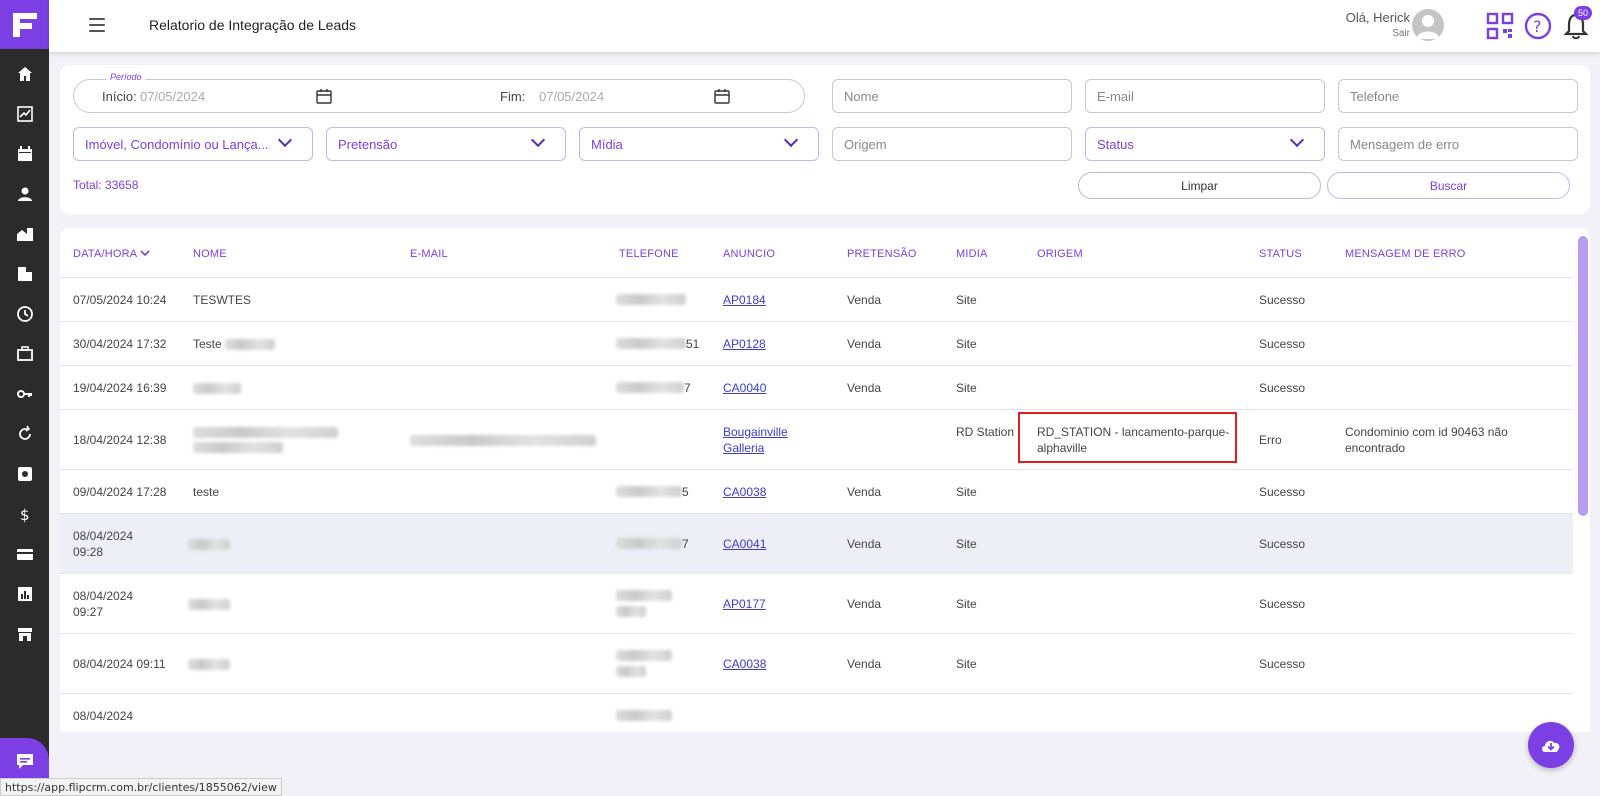 The width and height of the screenshot is (1600, 796). What do you see at coordinates (24, 24) in the screenshot?
I see `app-logo` at bounding box center [24, 24].